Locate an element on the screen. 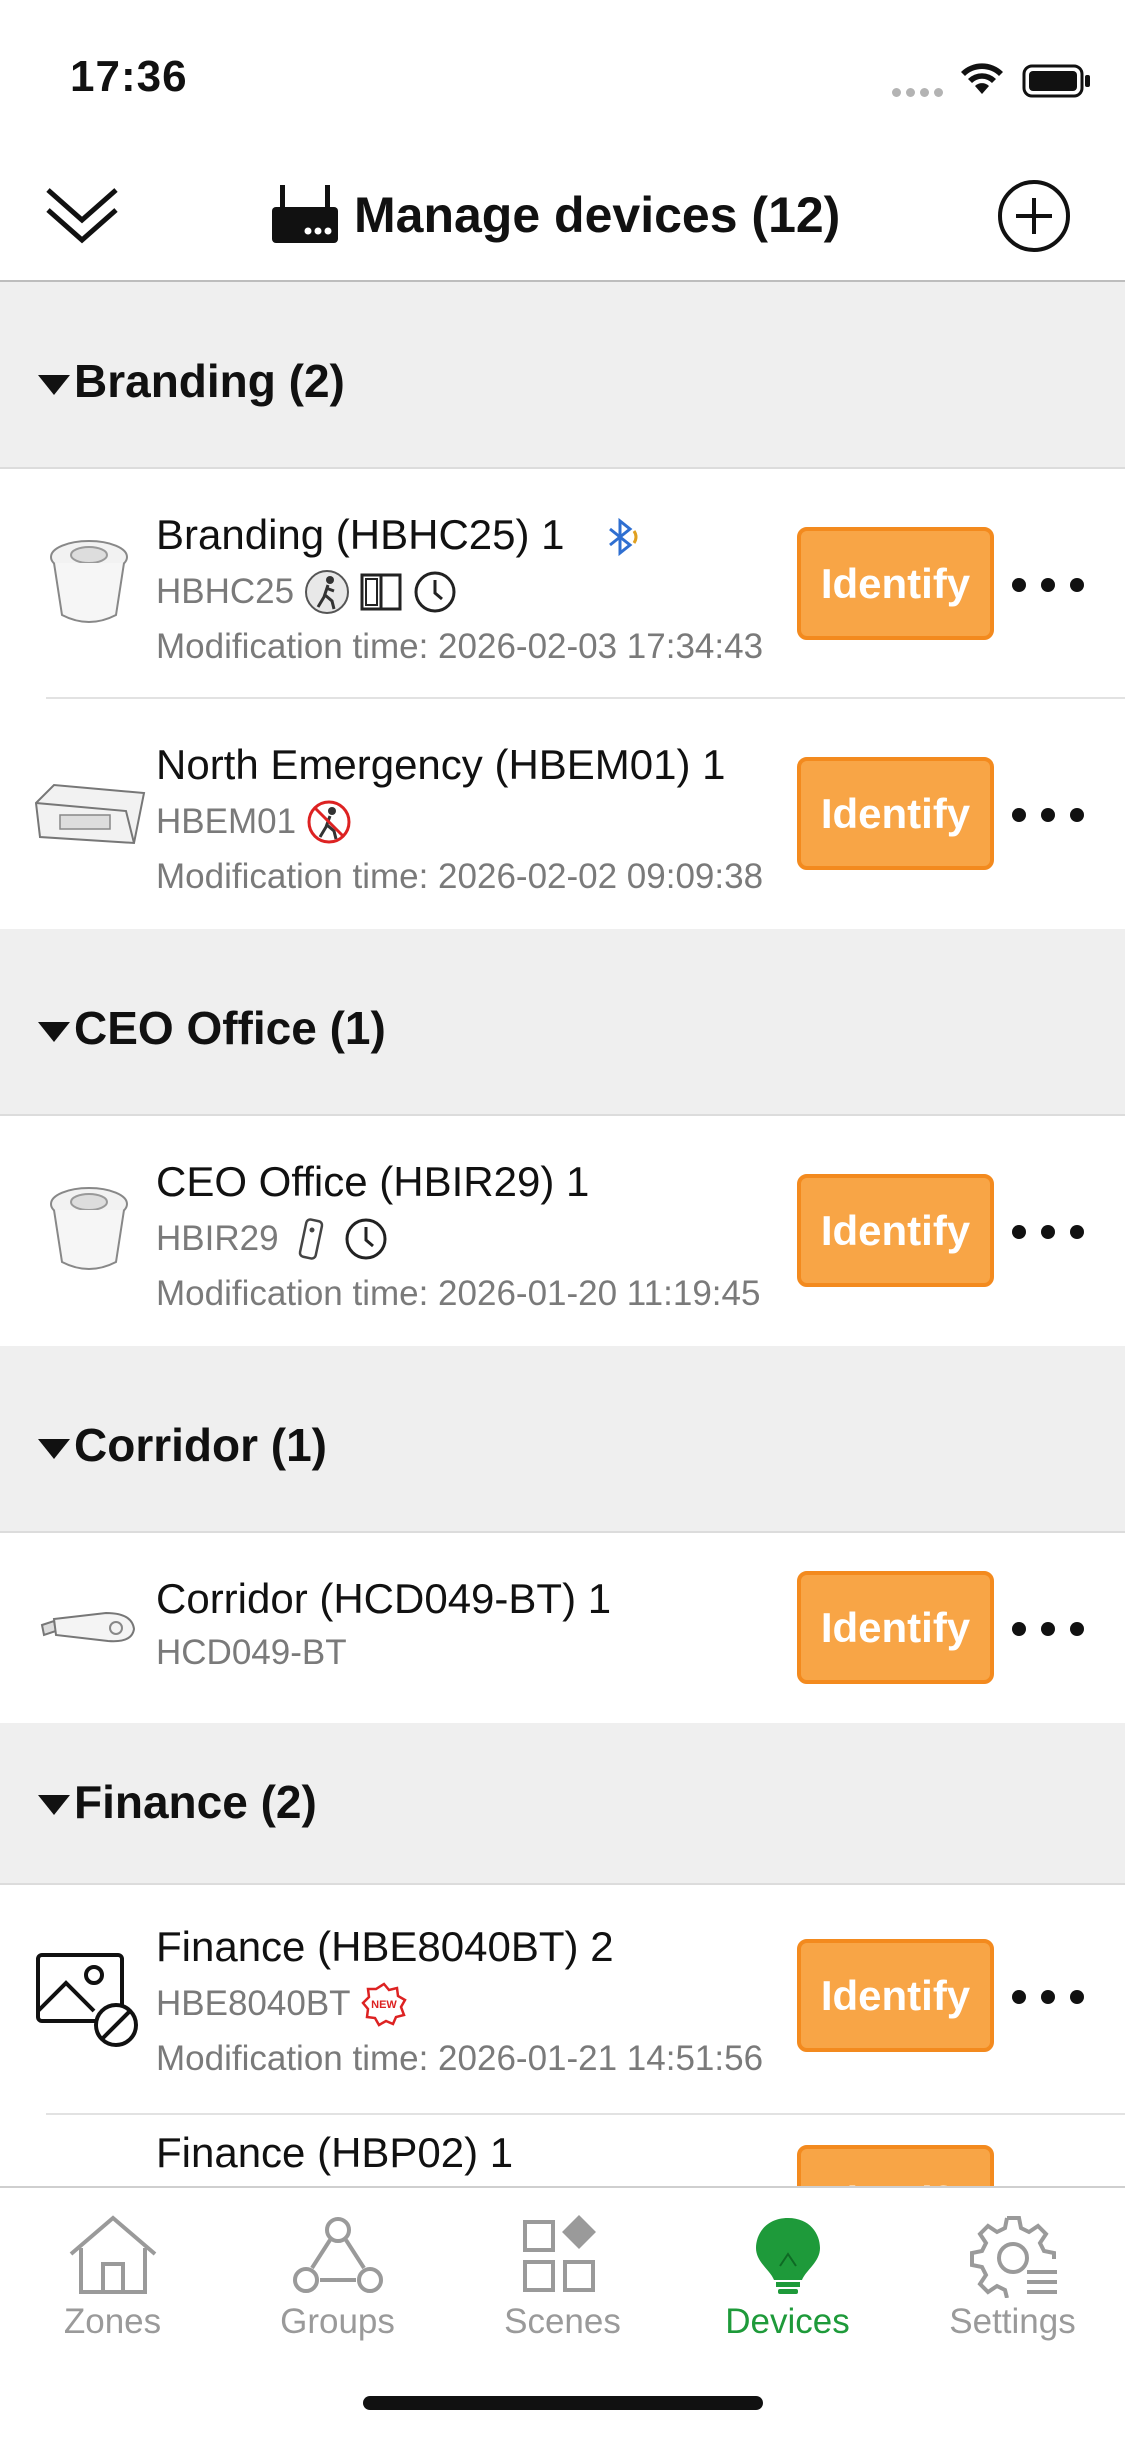 Image resolution: width=1125 pixels, height=2438 pixels. device-model: HBHC25 is located at coordinates (225, 591).